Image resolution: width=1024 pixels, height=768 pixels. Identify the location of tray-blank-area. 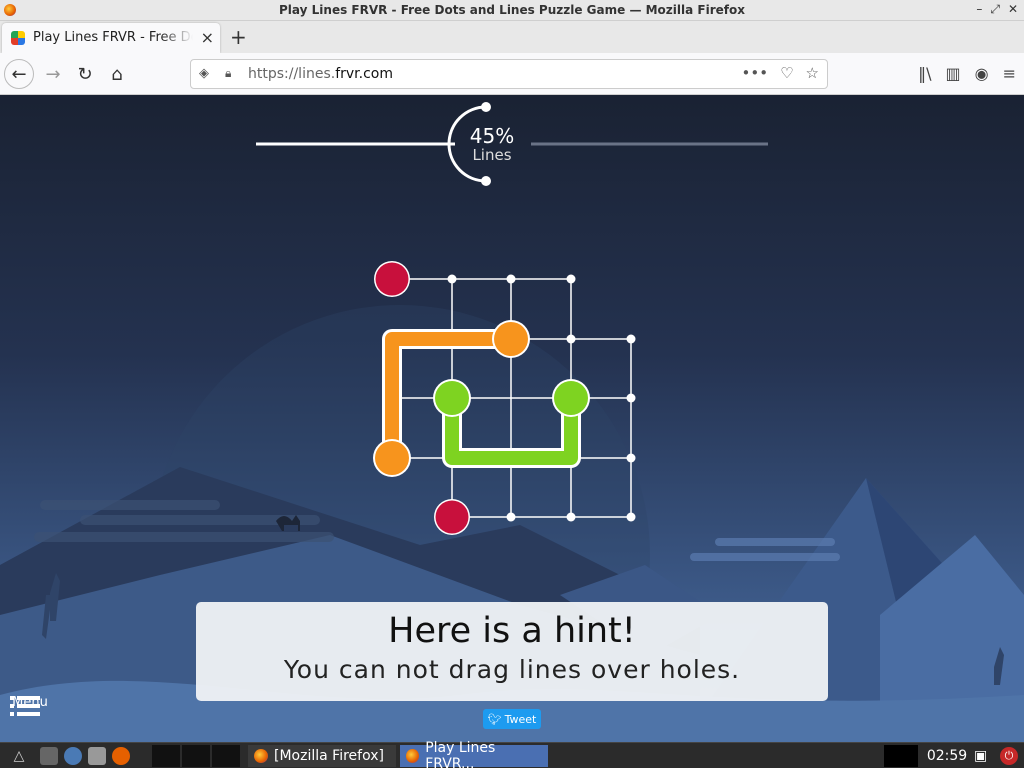
(901, 756).